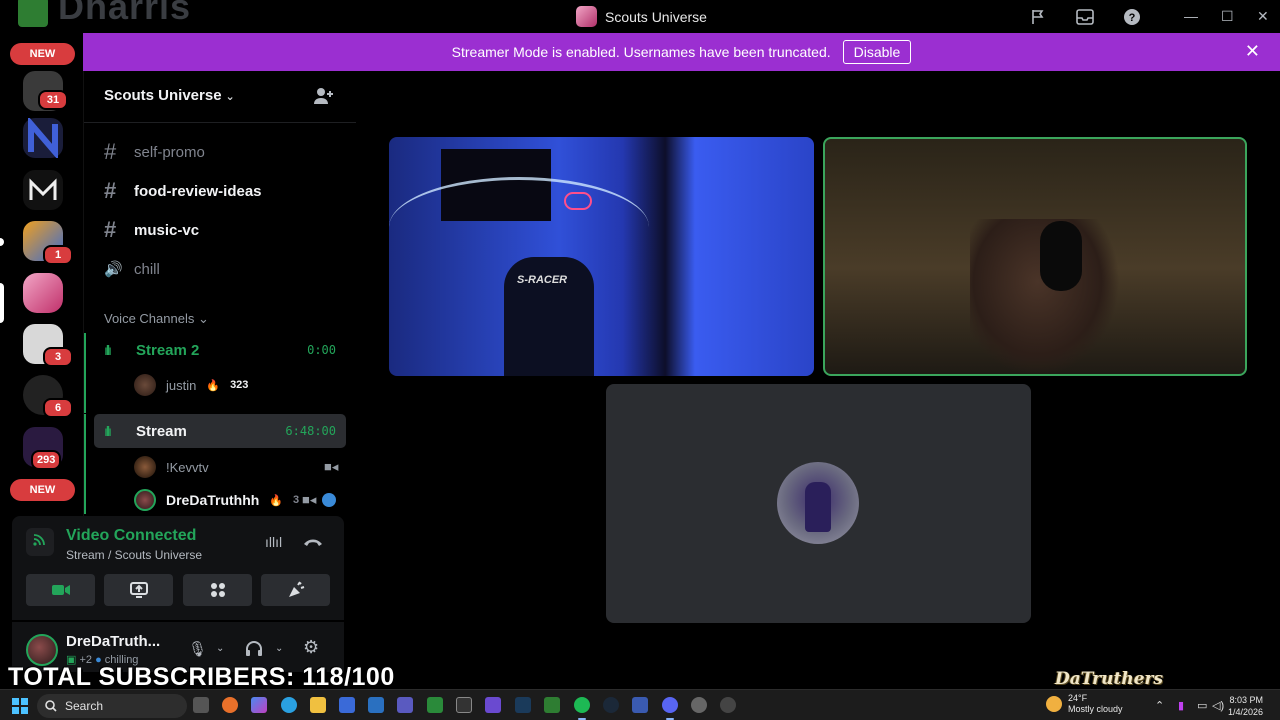  Describe the element at coordinates (265, 467) in the screenshot. I see `voice-user: !Kevvtv ■◂` at that location.